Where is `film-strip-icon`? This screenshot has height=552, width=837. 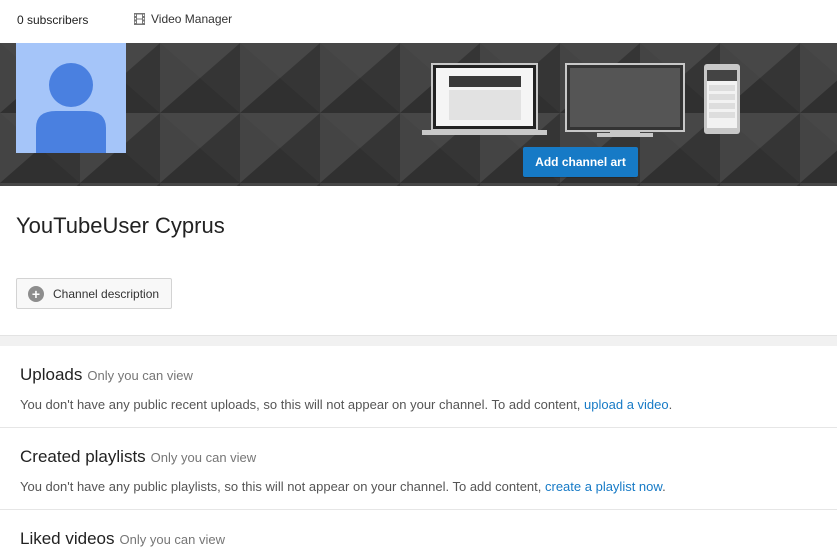 film-strip-icon is located at coordinates (139, 19).